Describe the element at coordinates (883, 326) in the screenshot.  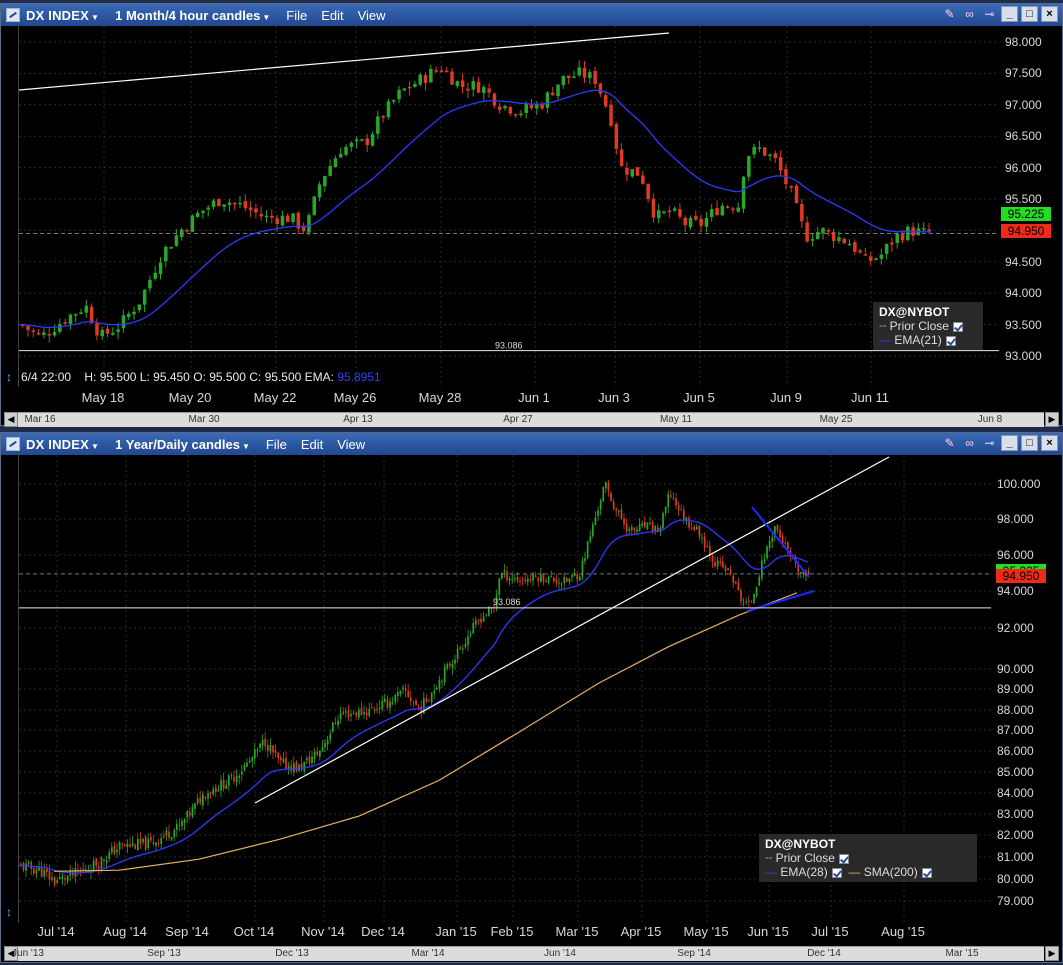
I see `dash-icon: ╌` at that location.